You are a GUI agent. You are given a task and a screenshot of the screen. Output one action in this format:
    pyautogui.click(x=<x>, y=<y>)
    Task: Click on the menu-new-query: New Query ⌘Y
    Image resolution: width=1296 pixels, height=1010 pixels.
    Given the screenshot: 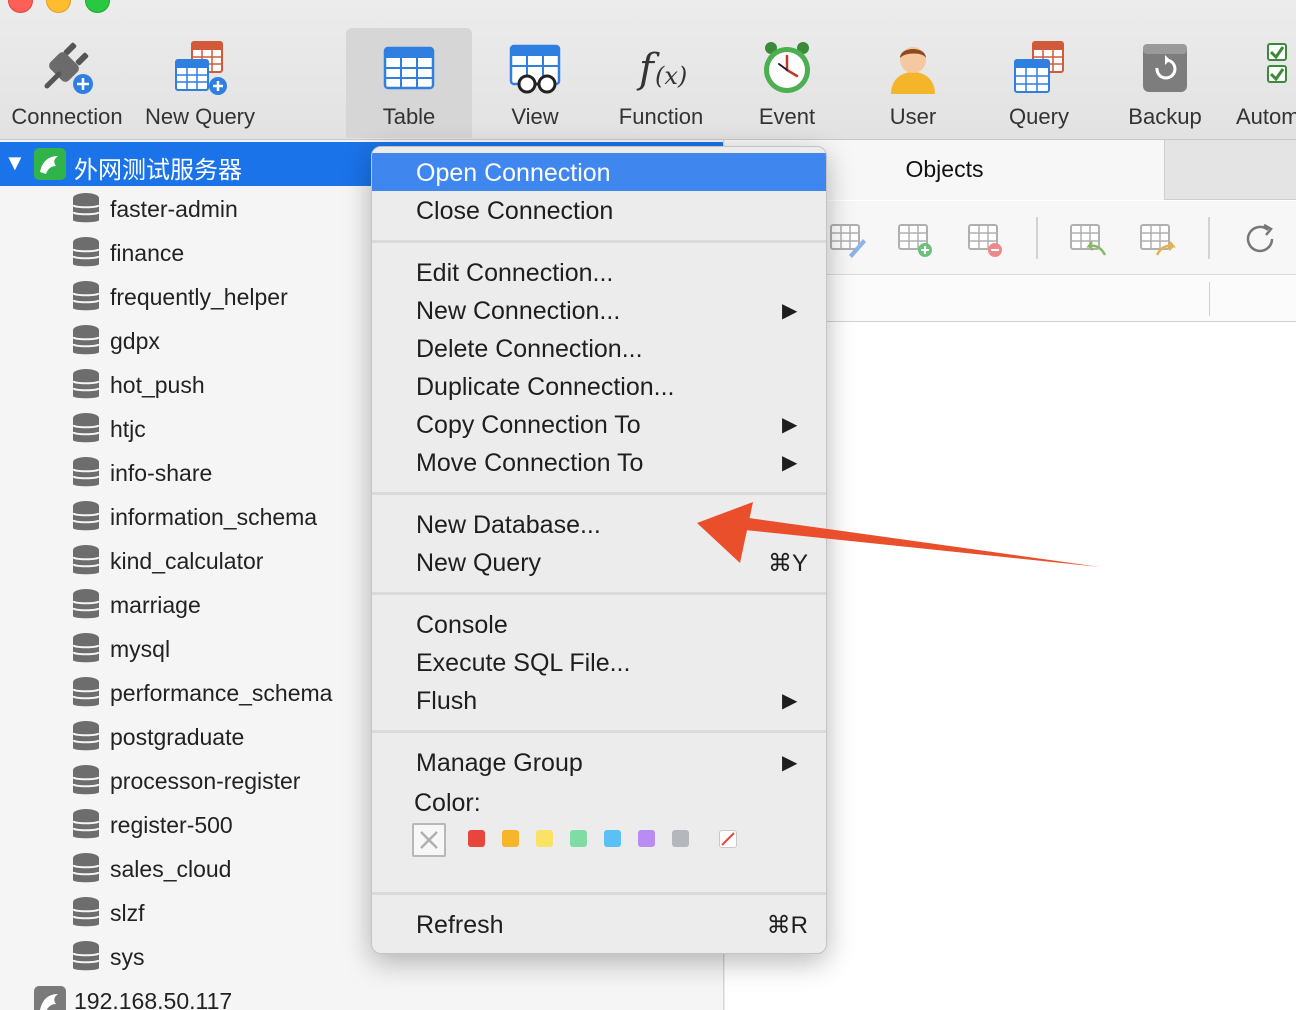 What is the action you would take?
    pyautogui.click(x=599, y=562)
    